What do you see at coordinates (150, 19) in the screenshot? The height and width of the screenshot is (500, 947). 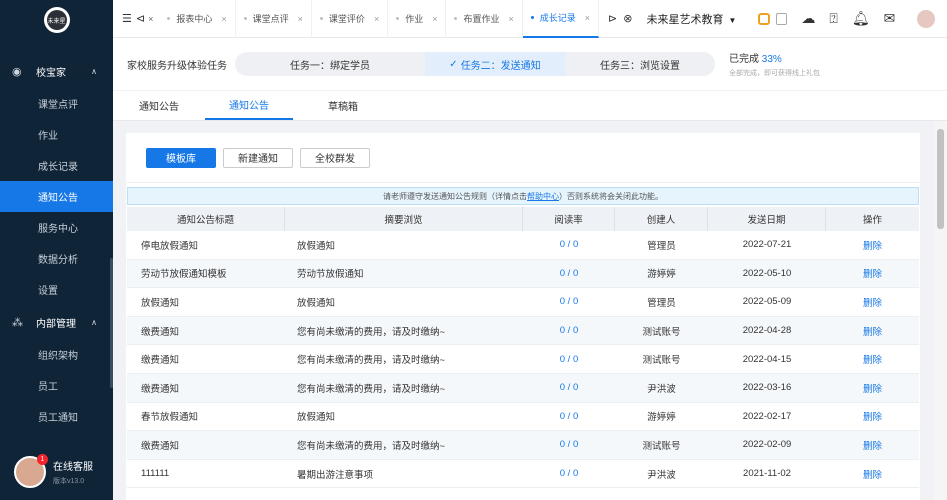 I see `close-all-icon: ×` at bounding box center [150, 19].